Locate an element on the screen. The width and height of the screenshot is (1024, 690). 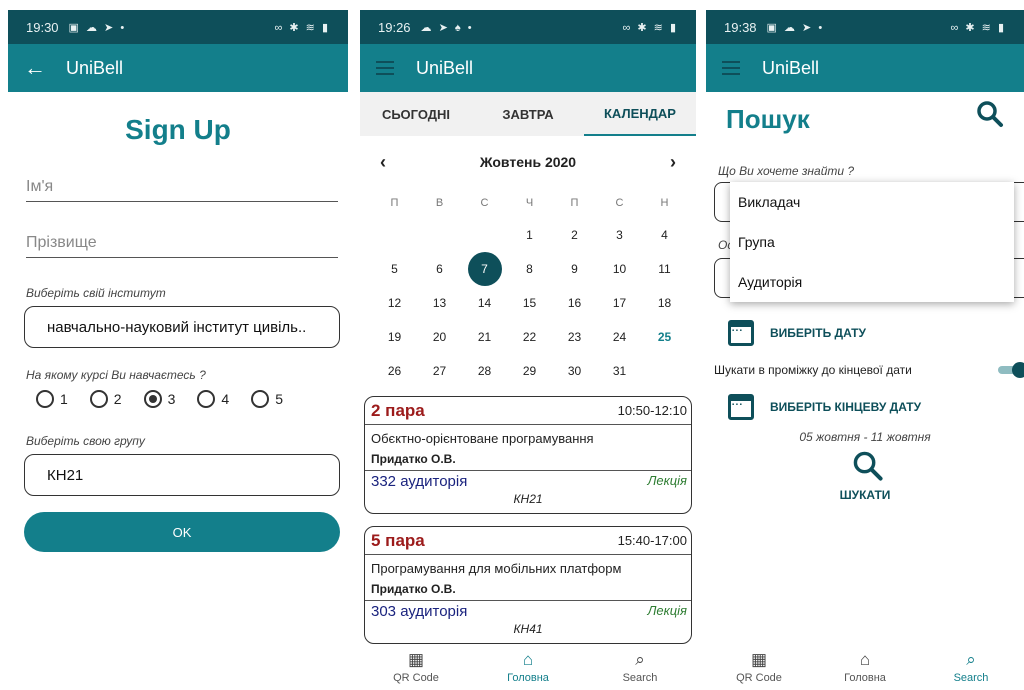
course-radio-5: 5 is located at coordinates (267, 399).